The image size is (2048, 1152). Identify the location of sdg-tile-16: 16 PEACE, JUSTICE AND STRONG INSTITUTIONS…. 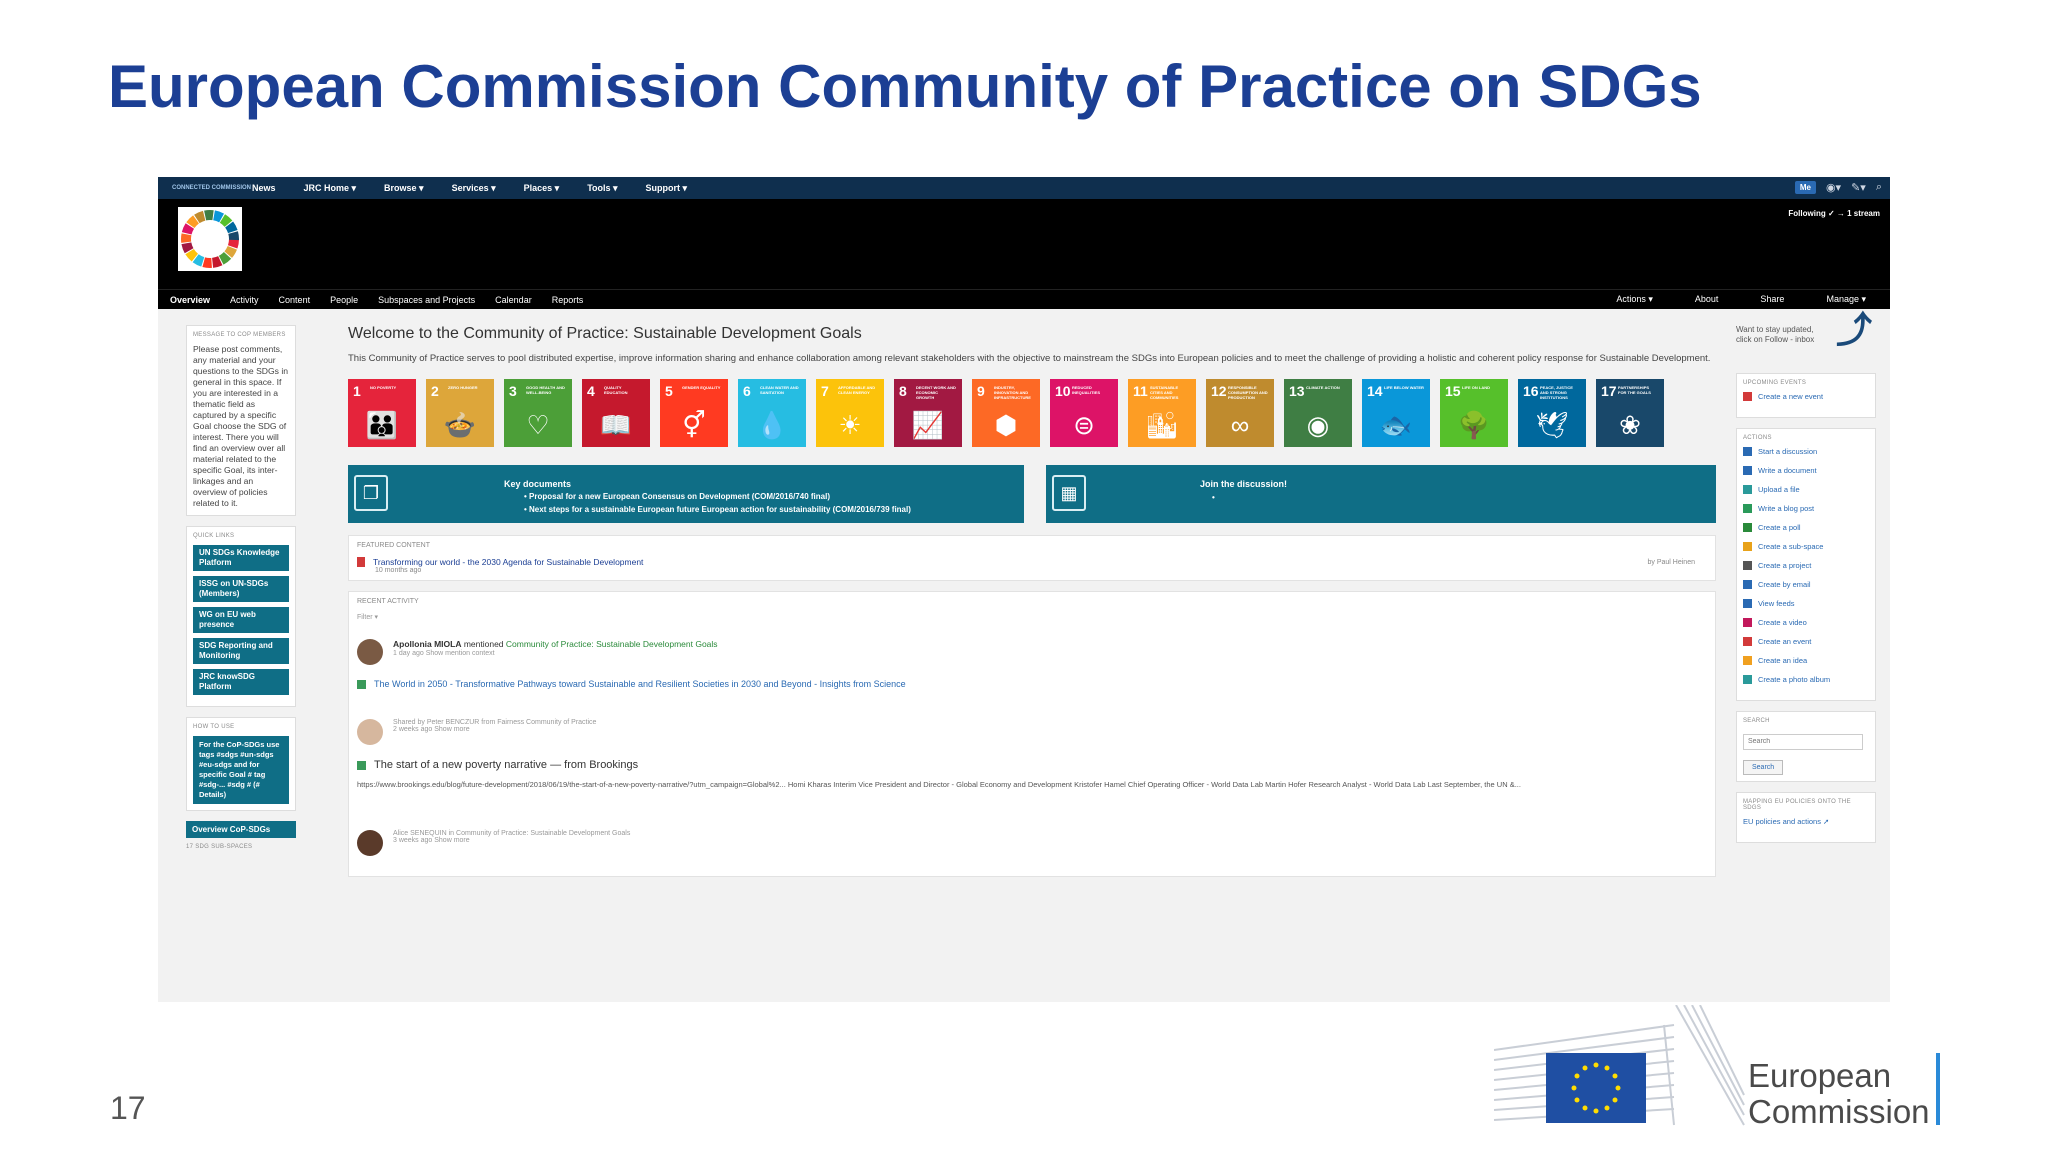
(1552, 413).